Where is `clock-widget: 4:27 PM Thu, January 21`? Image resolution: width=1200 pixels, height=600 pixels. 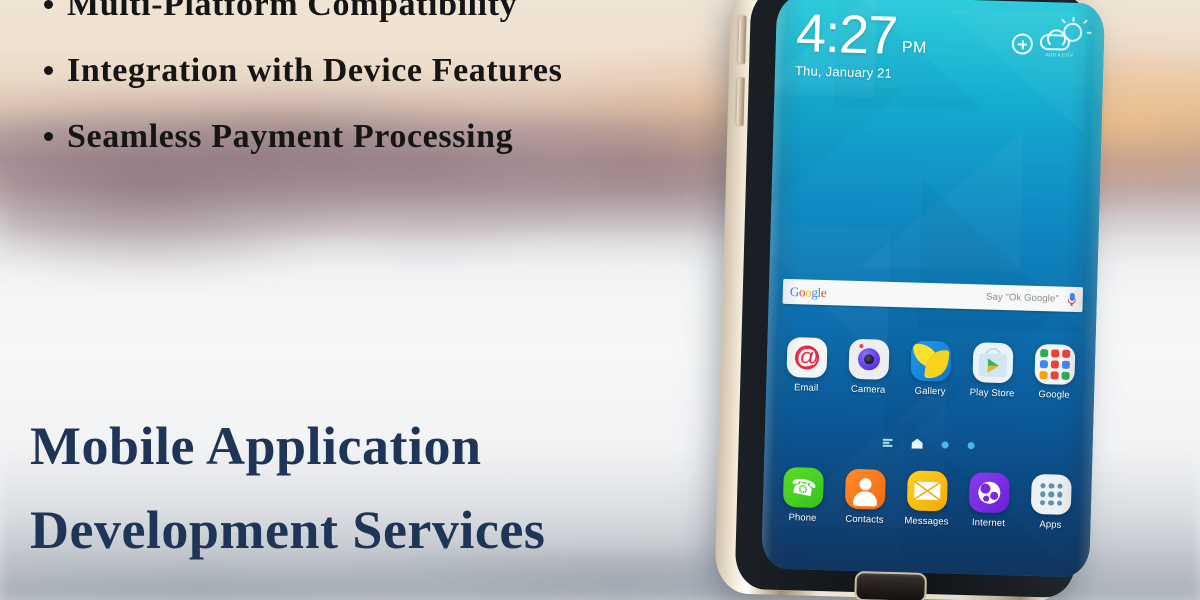
clock-widget: 4:27 PM Thu, January 21 is located at coordinates (861, 42).